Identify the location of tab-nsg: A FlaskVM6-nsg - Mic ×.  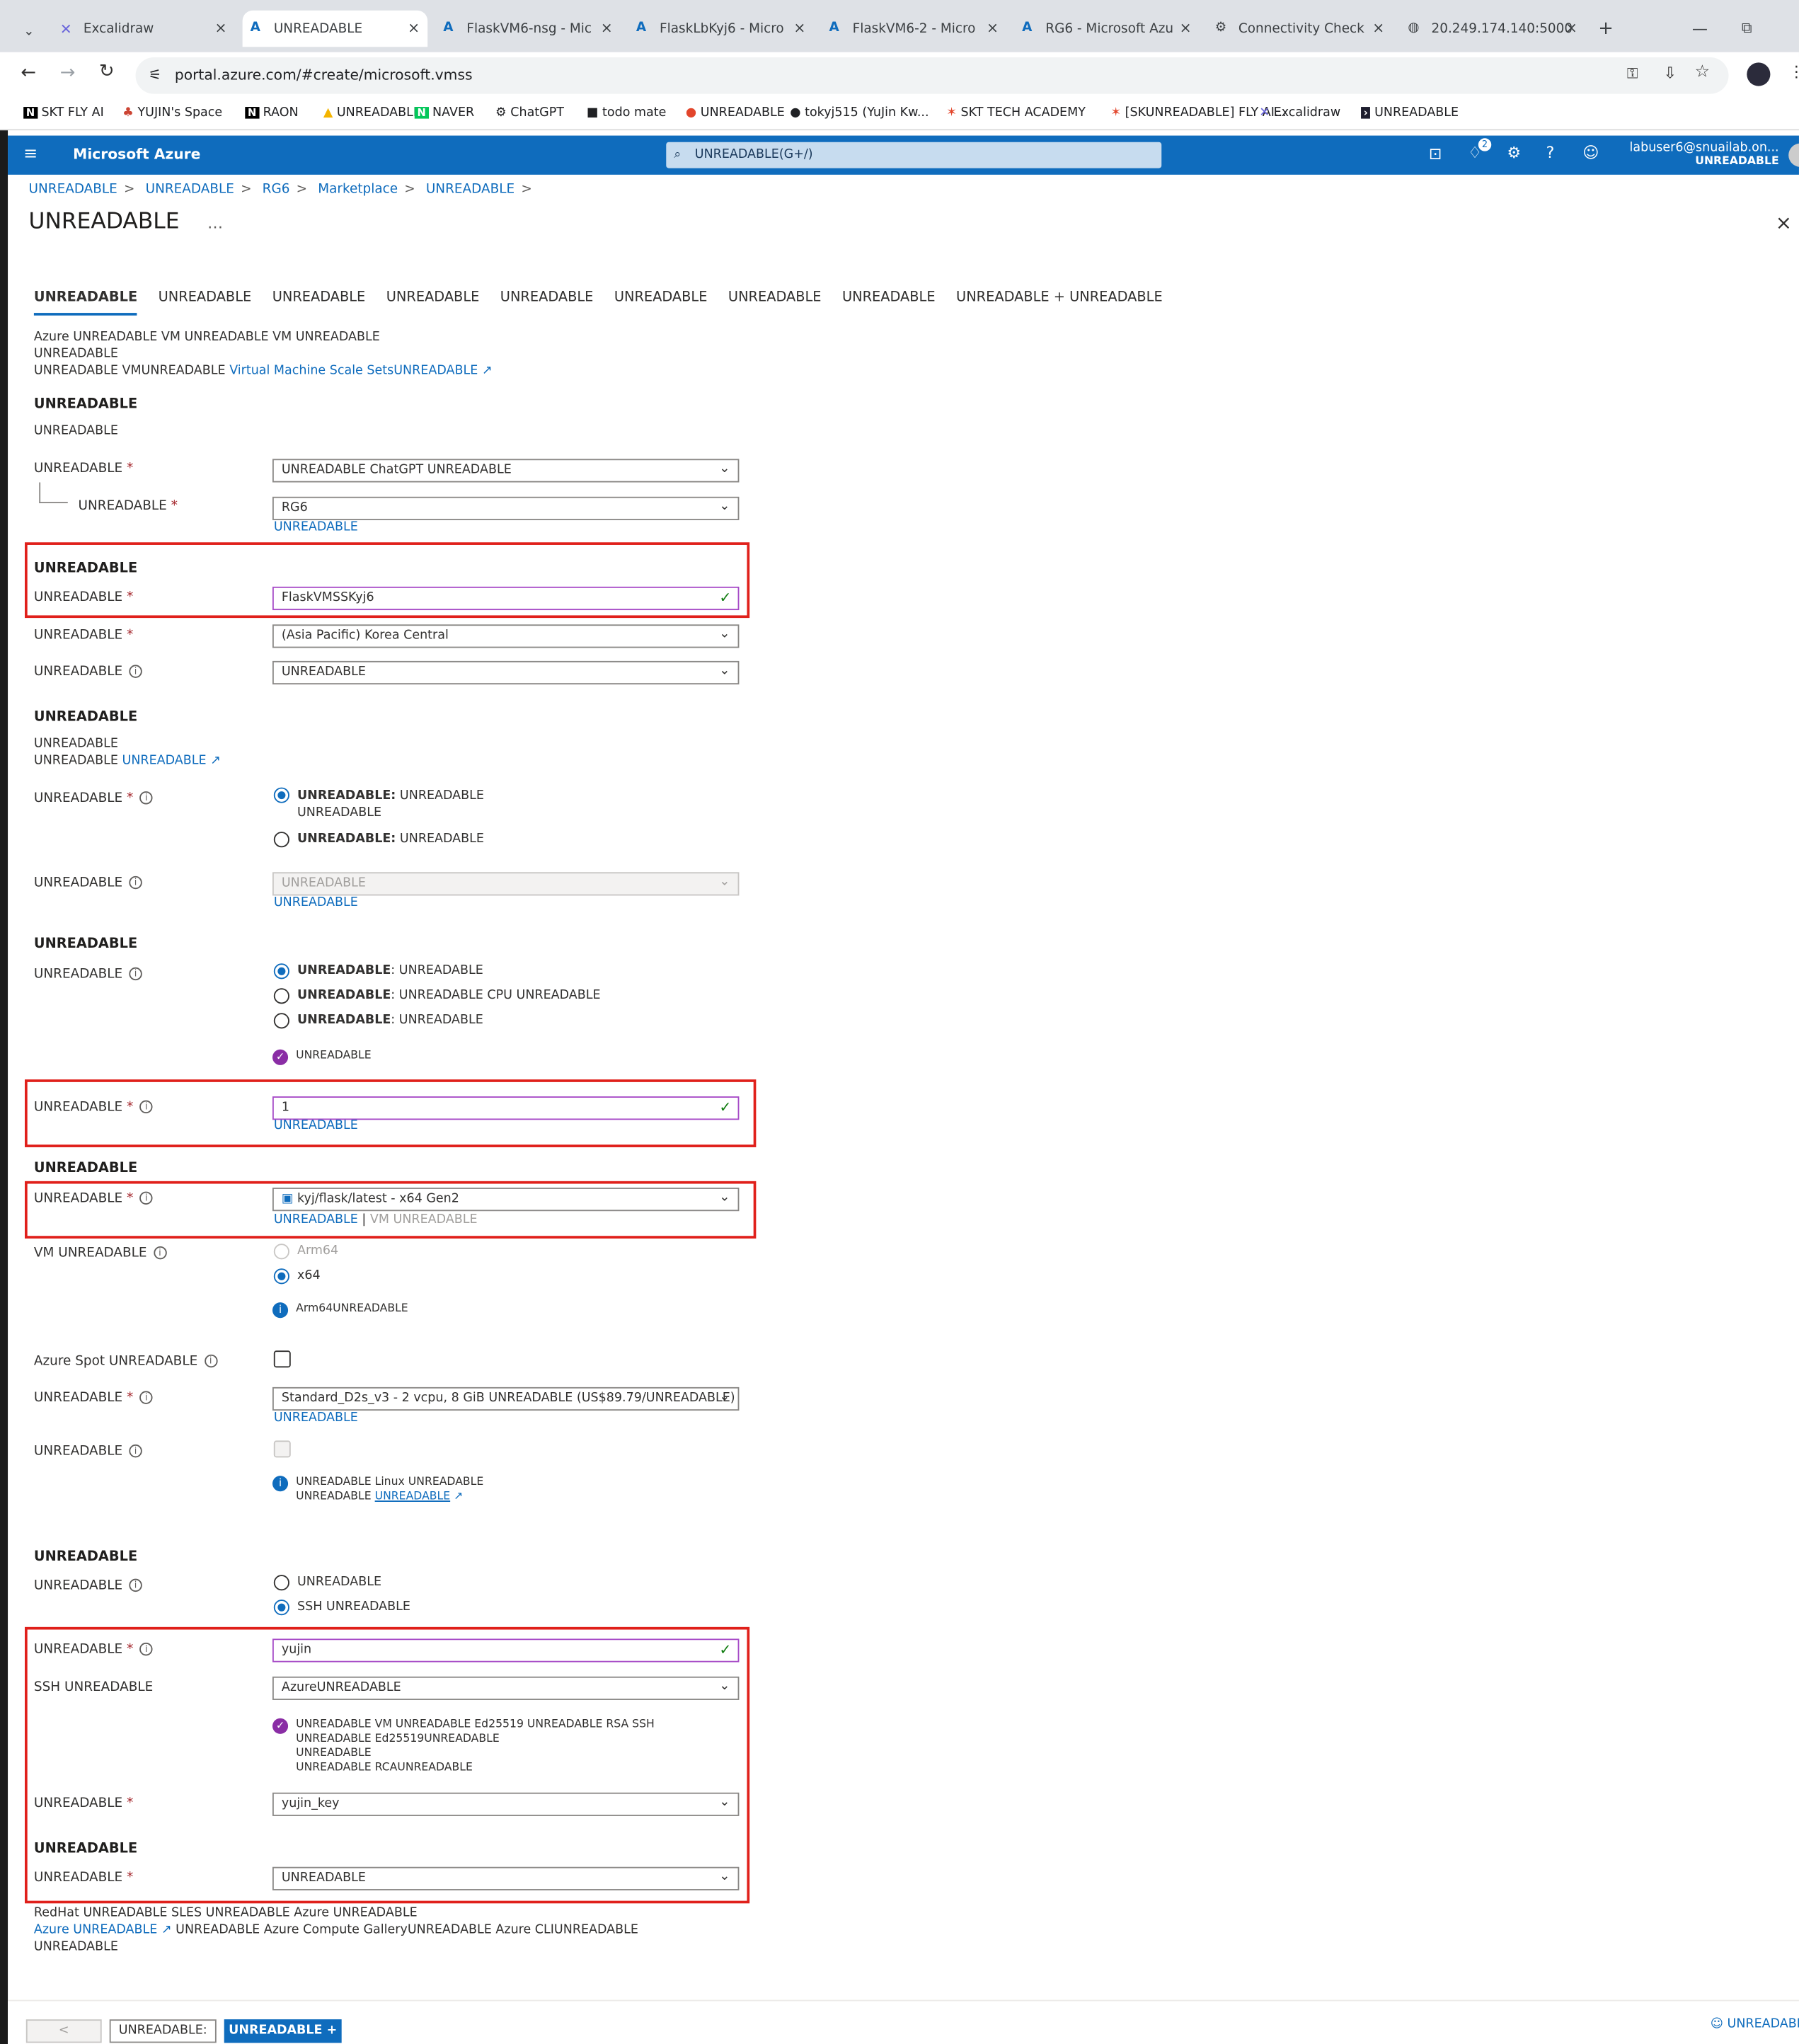
(528, 29).